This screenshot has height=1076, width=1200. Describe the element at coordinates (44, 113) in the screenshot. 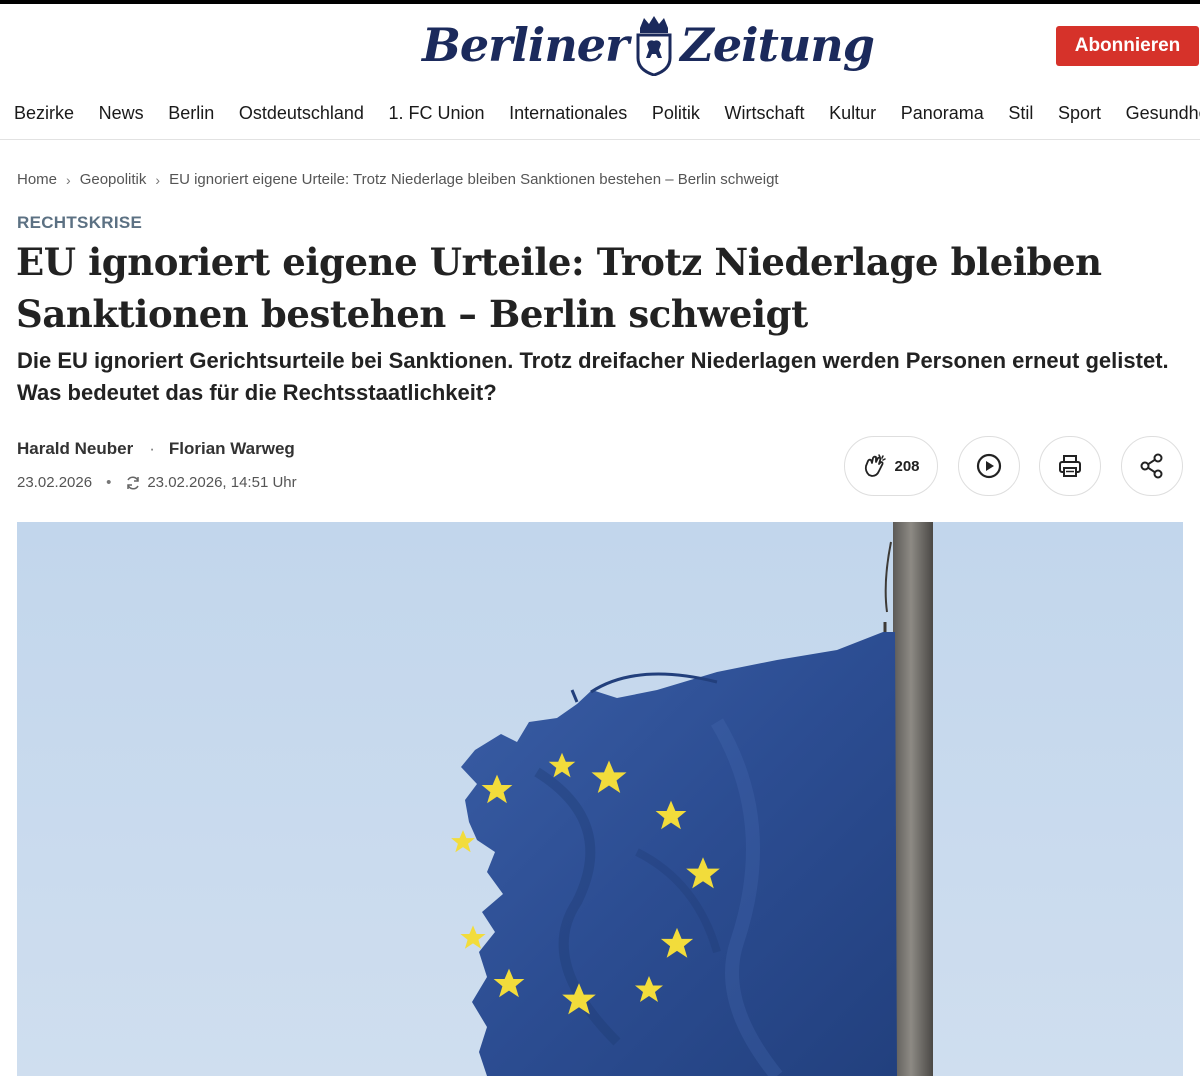

I see `nav-item-bezirke: Bezirke` at that location.